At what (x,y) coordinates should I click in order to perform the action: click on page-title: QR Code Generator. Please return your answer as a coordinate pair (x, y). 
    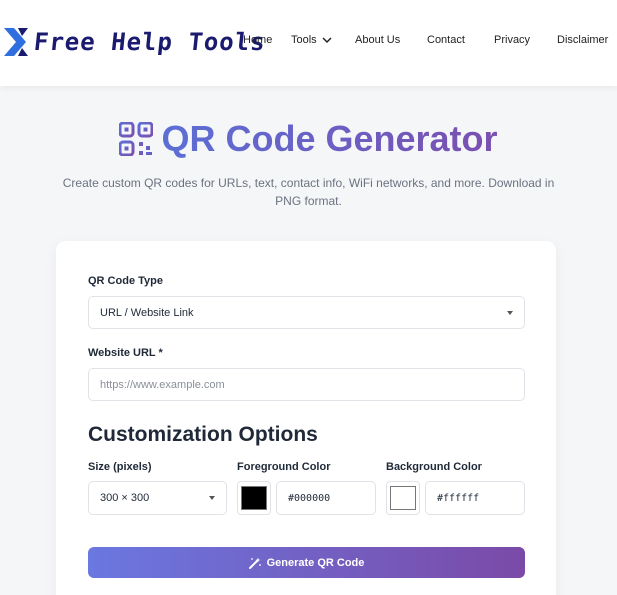
    Looking at the image, I should click on (308, 139).